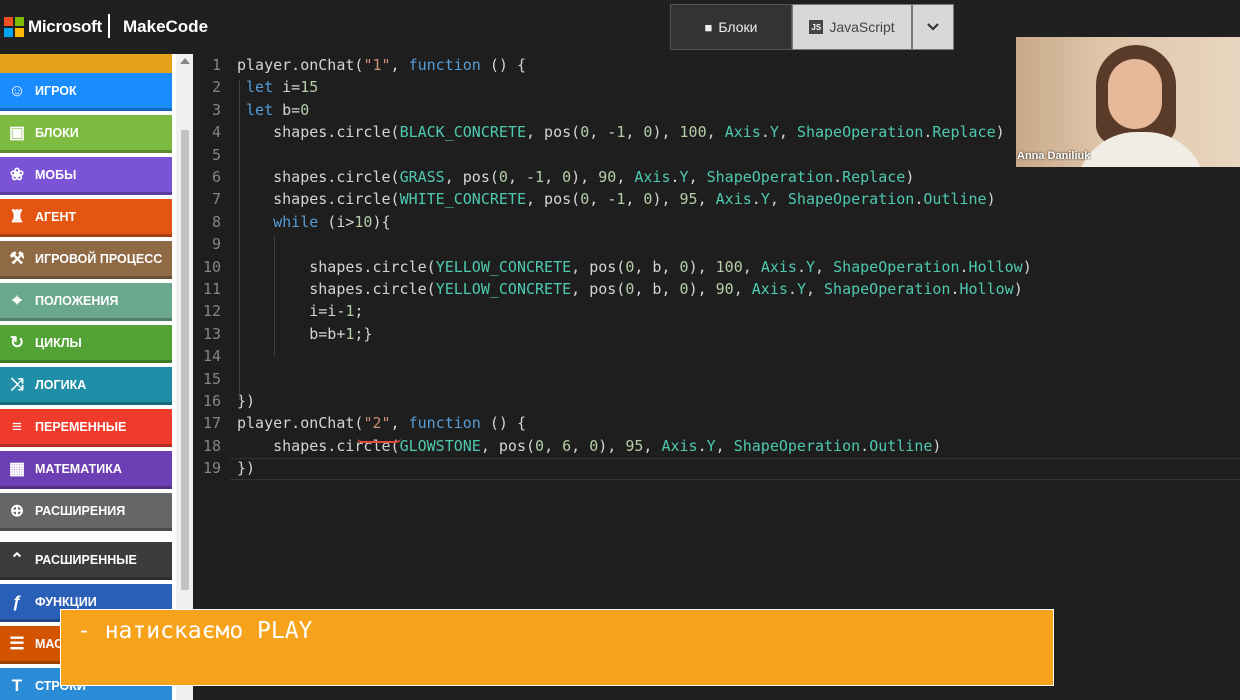 This screenshot has height=700, width=1240. I want to click on js-icon: JS, so click(816, 27).